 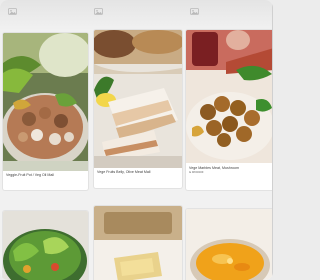 I want to click on recipe-title: Veggie-Fruit Pot / Veg Oil Mall, so click(x=30, y=175).